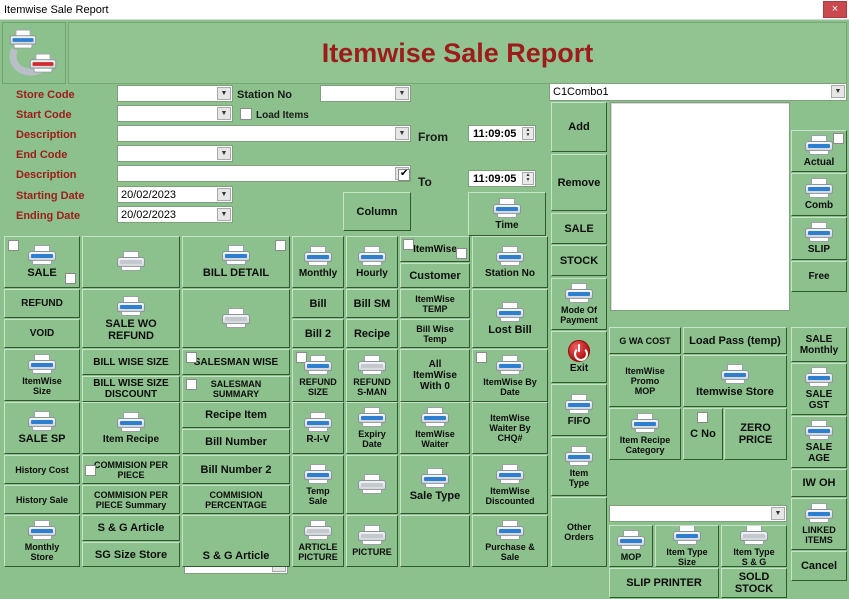  What do you see at coordinates (42, 428) in the screenshot?
I see `sale-sp-button: SALE SP` at bounding box center [42, 428].